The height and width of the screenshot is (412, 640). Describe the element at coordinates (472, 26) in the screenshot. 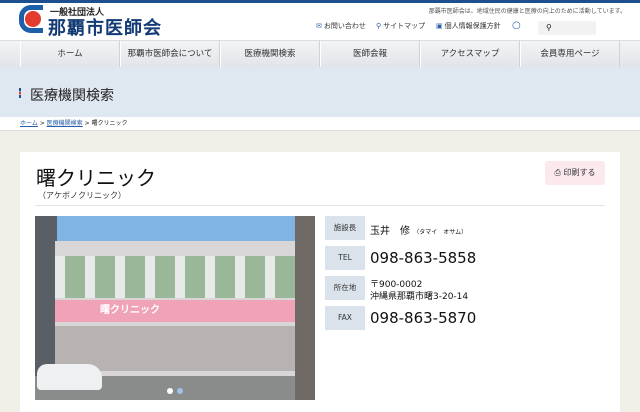

I see `privacy-label: 個人情報保護方針` at that location.